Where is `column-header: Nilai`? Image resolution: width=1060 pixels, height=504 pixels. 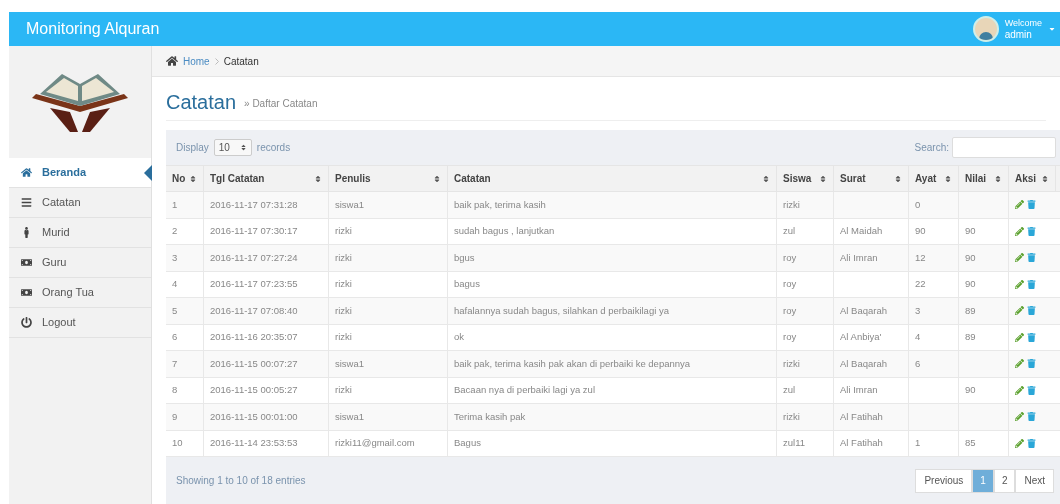
column-header: Nilai is located at coordinates (984, 178).